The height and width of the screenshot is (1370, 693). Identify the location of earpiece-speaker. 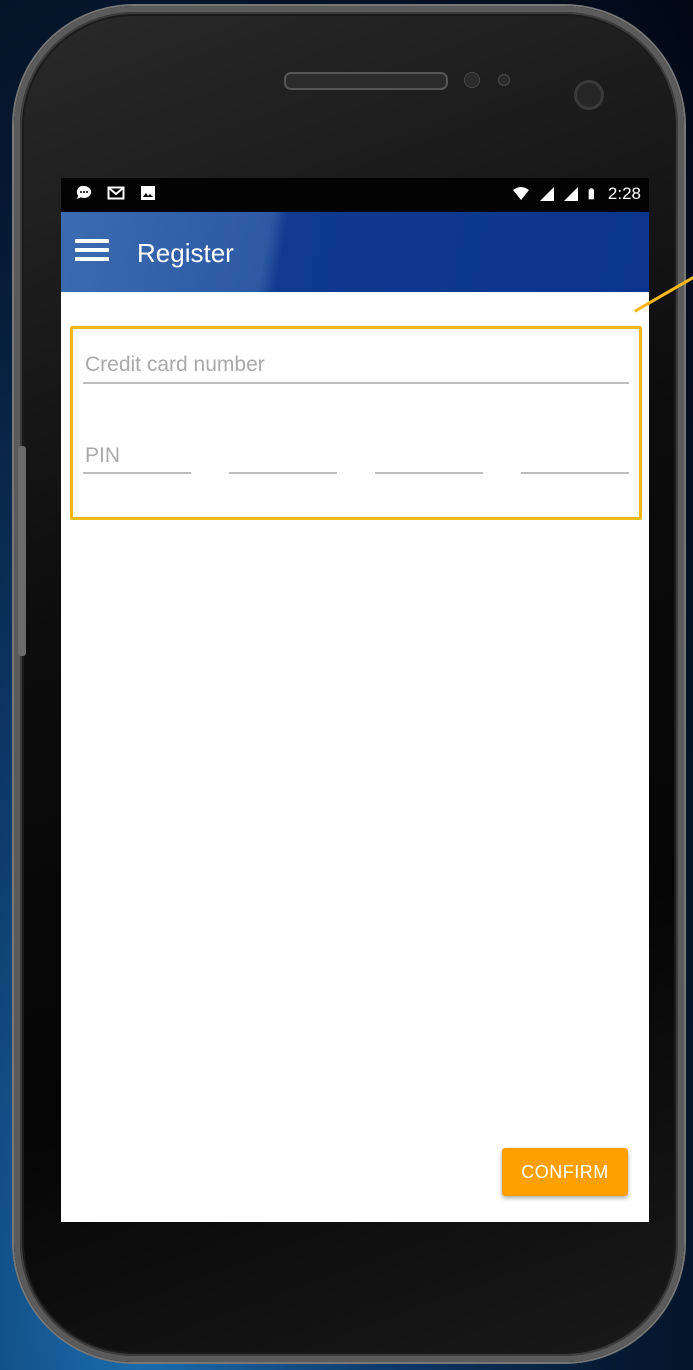
(366, 81).